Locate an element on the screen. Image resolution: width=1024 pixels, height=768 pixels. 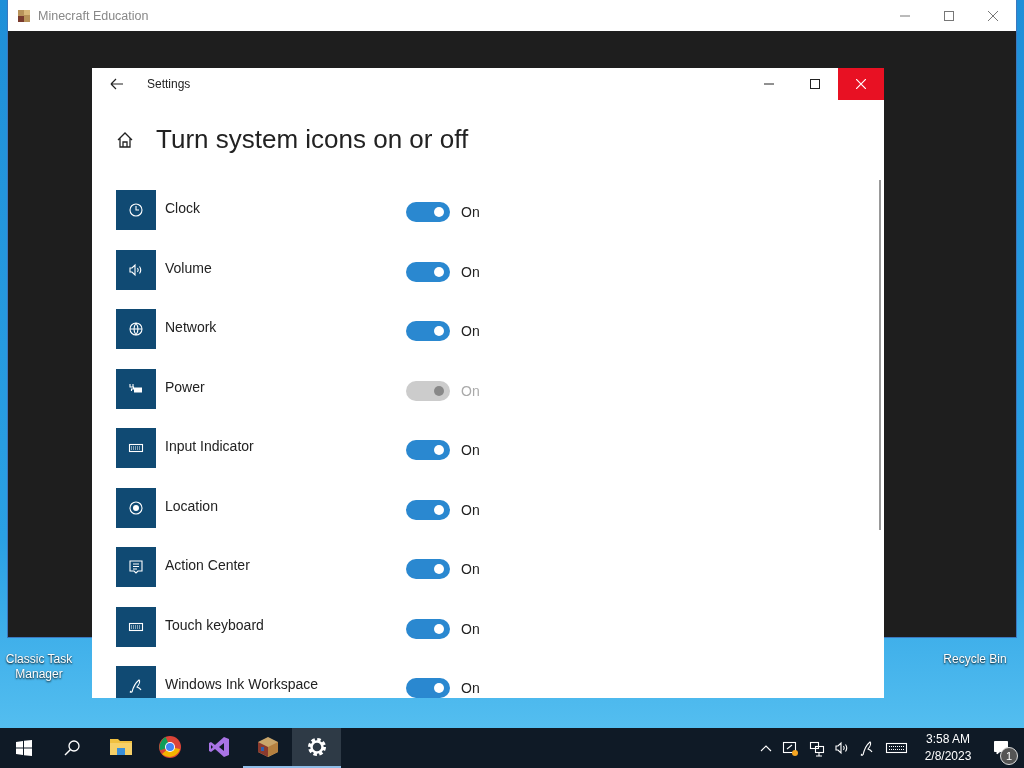
setting-label: Power is located at coordinates (185, 386).